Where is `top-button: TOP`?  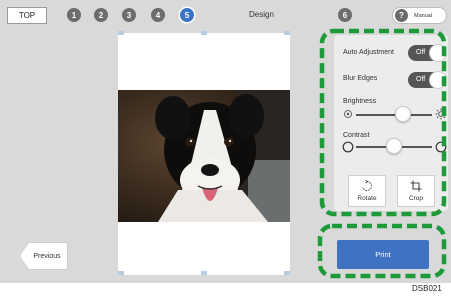
top-button: TOP is located at coordinates (27, 15).